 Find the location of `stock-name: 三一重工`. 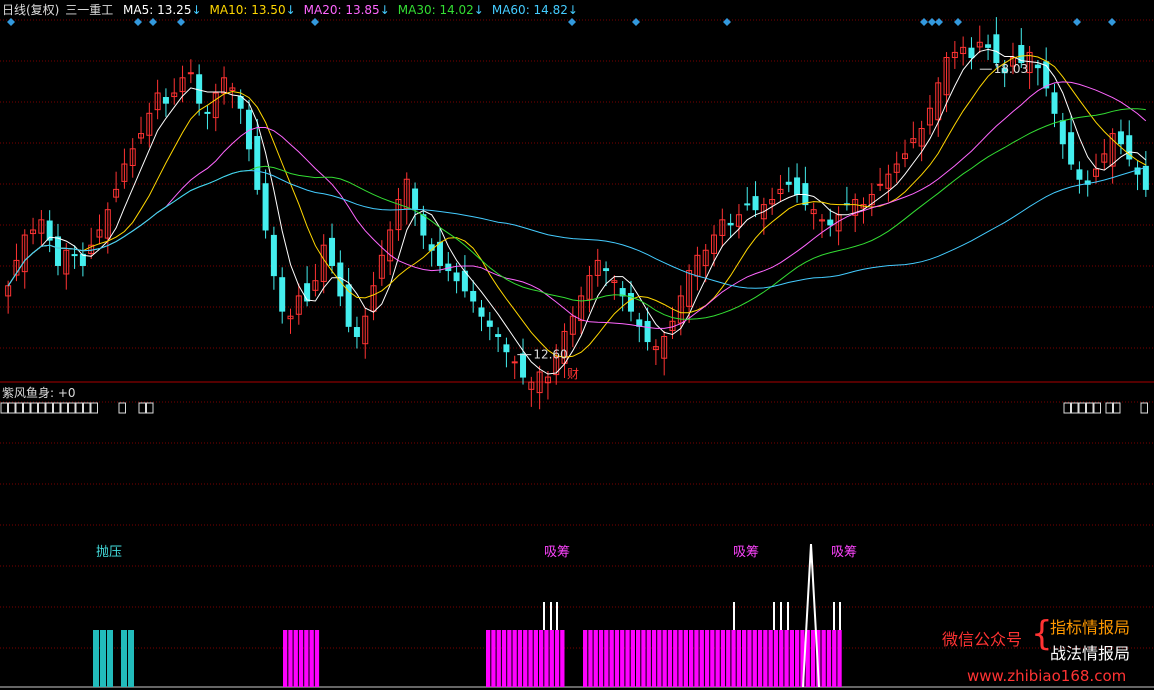

stock-name: 三一重工 is located at coordinates (89, 10).